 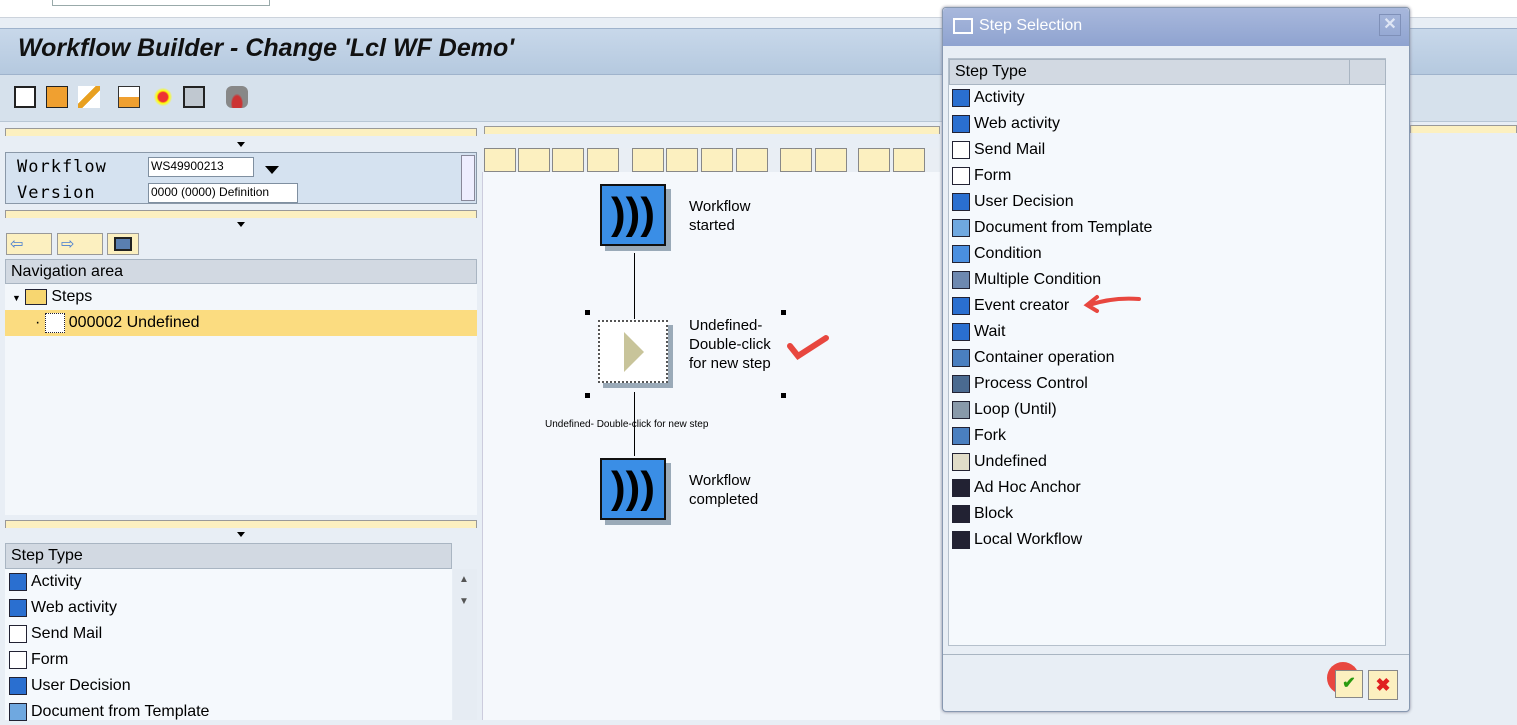 What do you see at coordinates (1013, 202) in the screenshot?
I see `dialog-step-type-user-decision: User Decision` at bounding box center [1013, 202].